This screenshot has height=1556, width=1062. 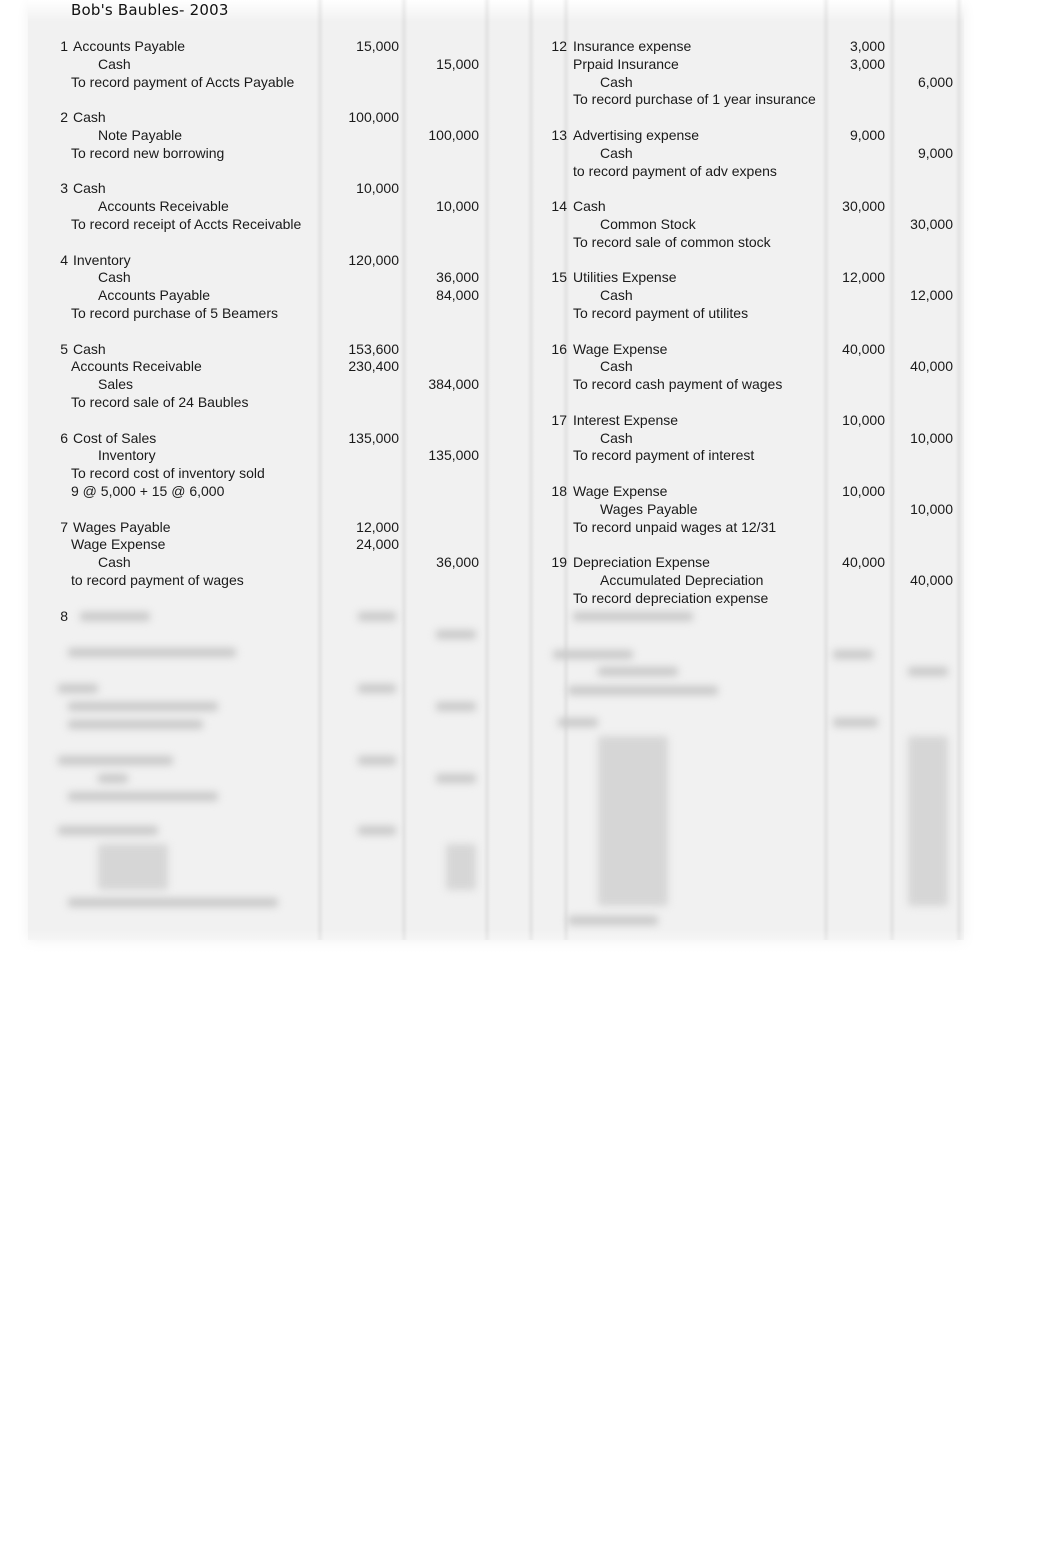 What do you see at coordinates (675, 526) in the screenshot?
I see `entry-memo: To record unpaid wages at 12/31` at bounding box center [675, 526].